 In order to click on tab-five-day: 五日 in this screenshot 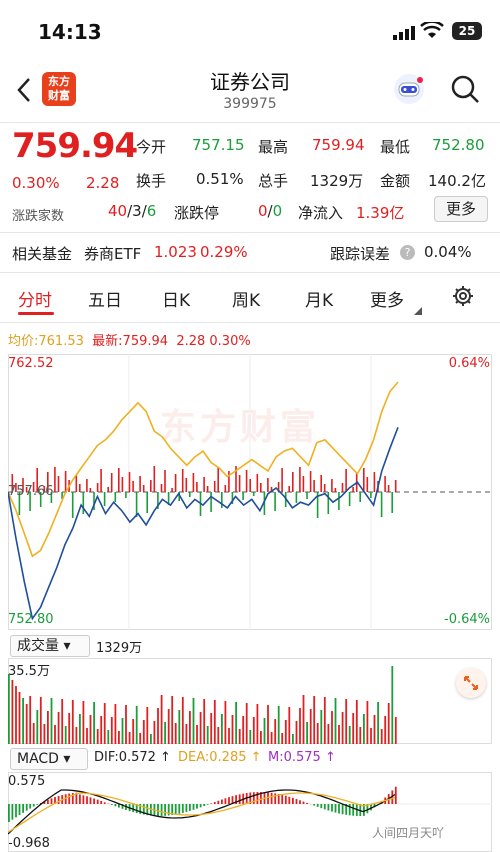, I will do `click(105, 298)`.